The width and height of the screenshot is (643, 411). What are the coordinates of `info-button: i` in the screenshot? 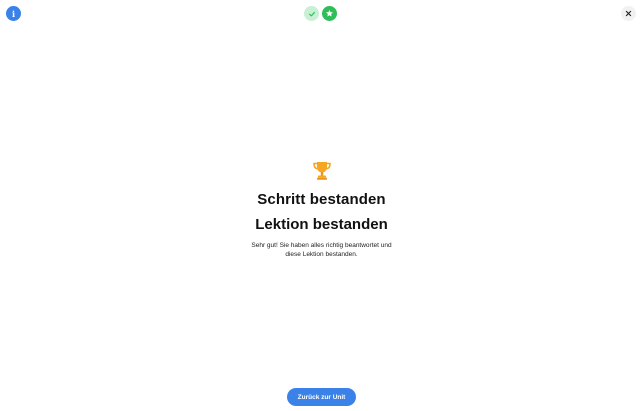 It's located at (13, 13).